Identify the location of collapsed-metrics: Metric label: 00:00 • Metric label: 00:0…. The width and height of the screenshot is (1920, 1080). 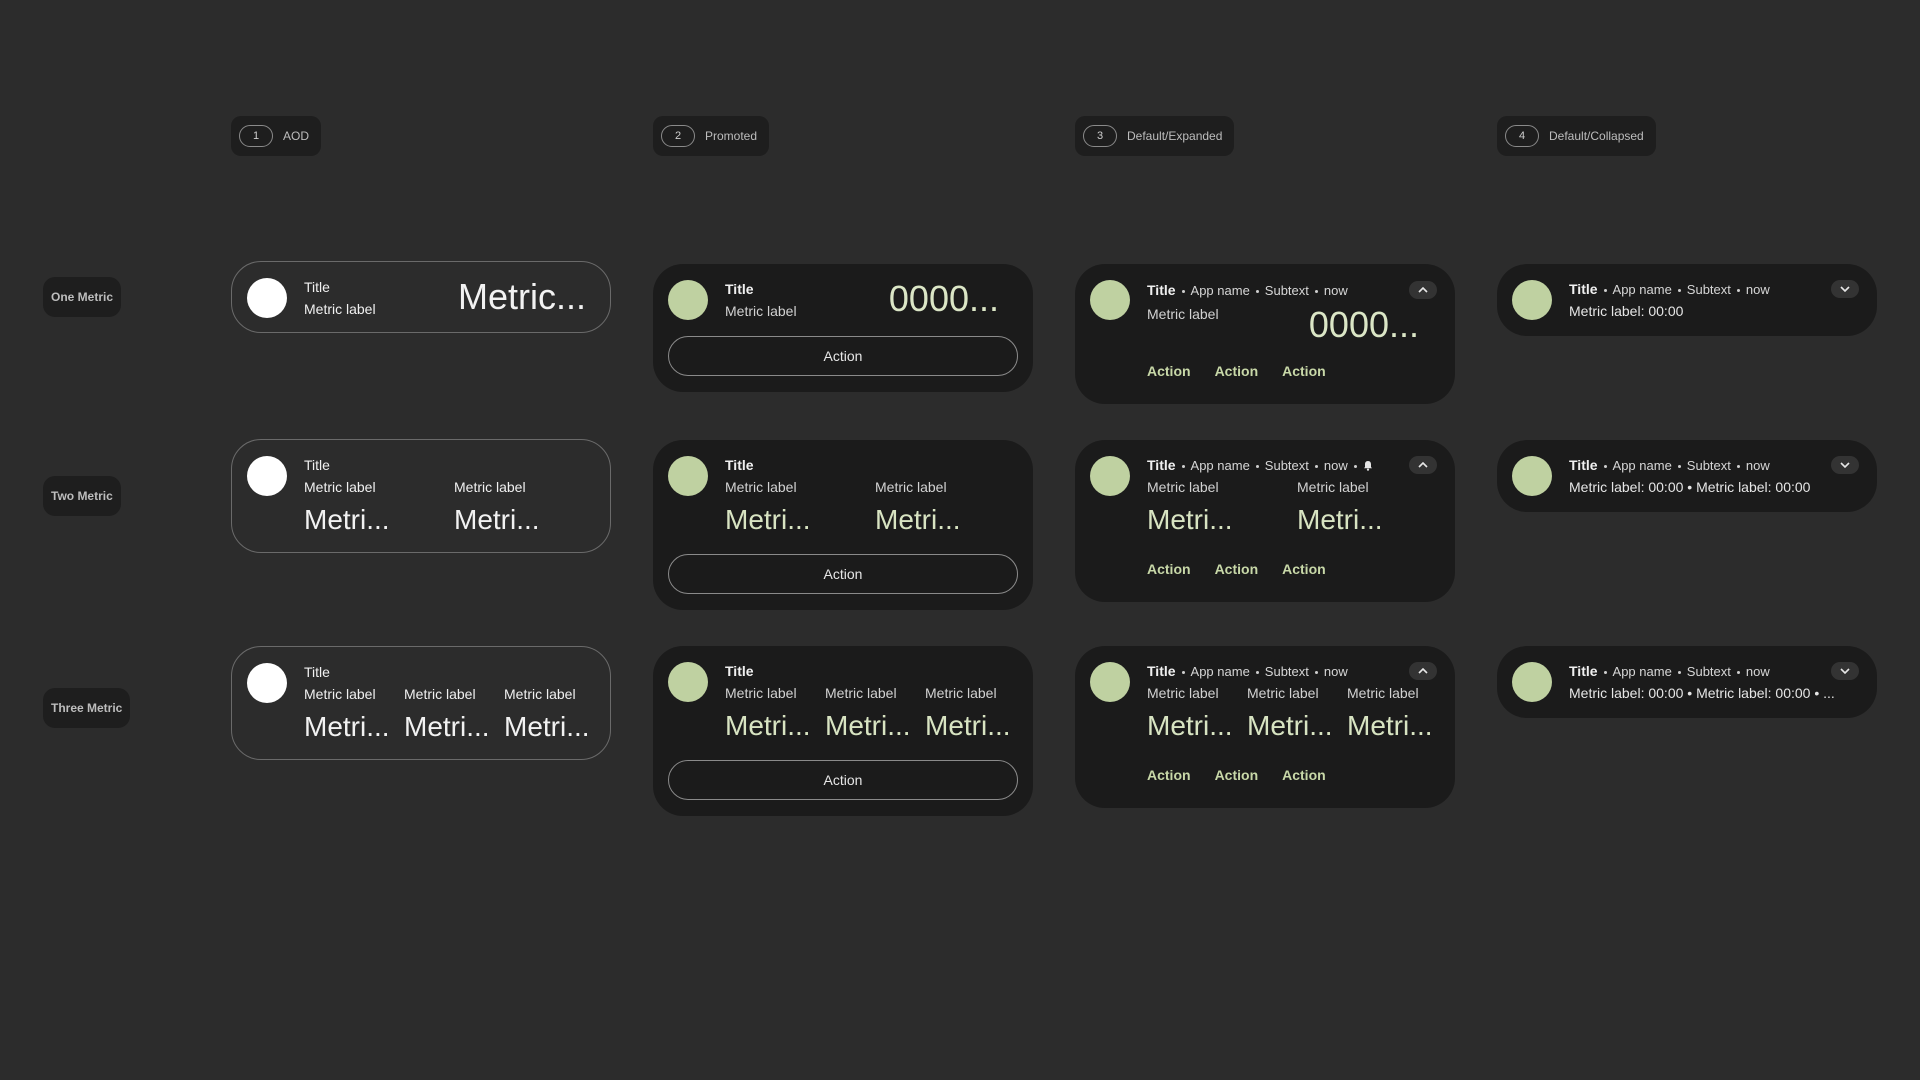
(1702, 693).